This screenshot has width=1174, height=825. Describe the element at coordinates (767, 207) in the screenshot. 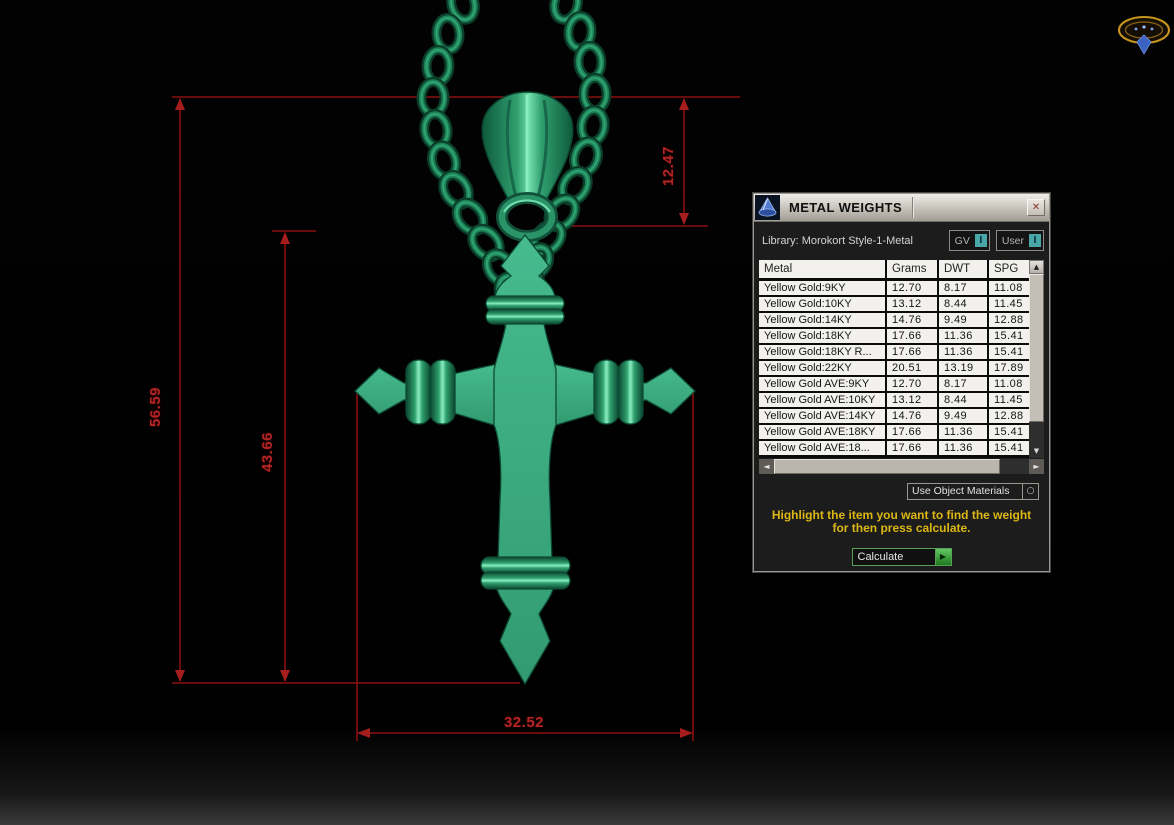

I see `gem-cone-icon` at that location.